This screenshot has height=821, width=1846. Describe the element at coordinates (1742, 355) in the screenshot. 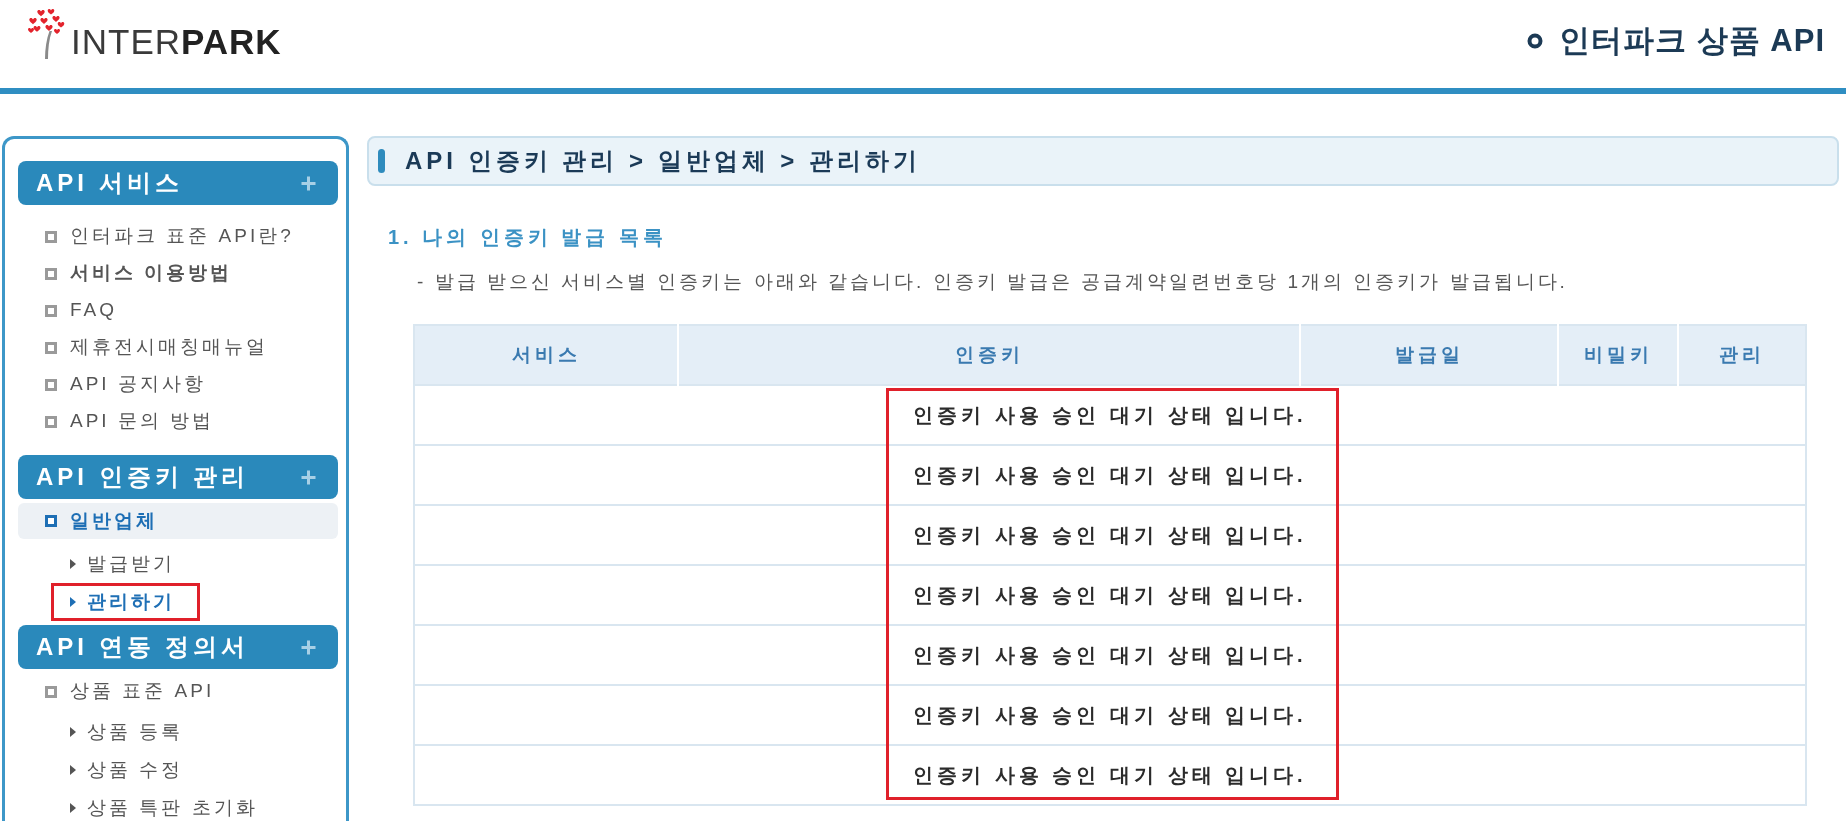

I see `column-header: 관리` at that location.